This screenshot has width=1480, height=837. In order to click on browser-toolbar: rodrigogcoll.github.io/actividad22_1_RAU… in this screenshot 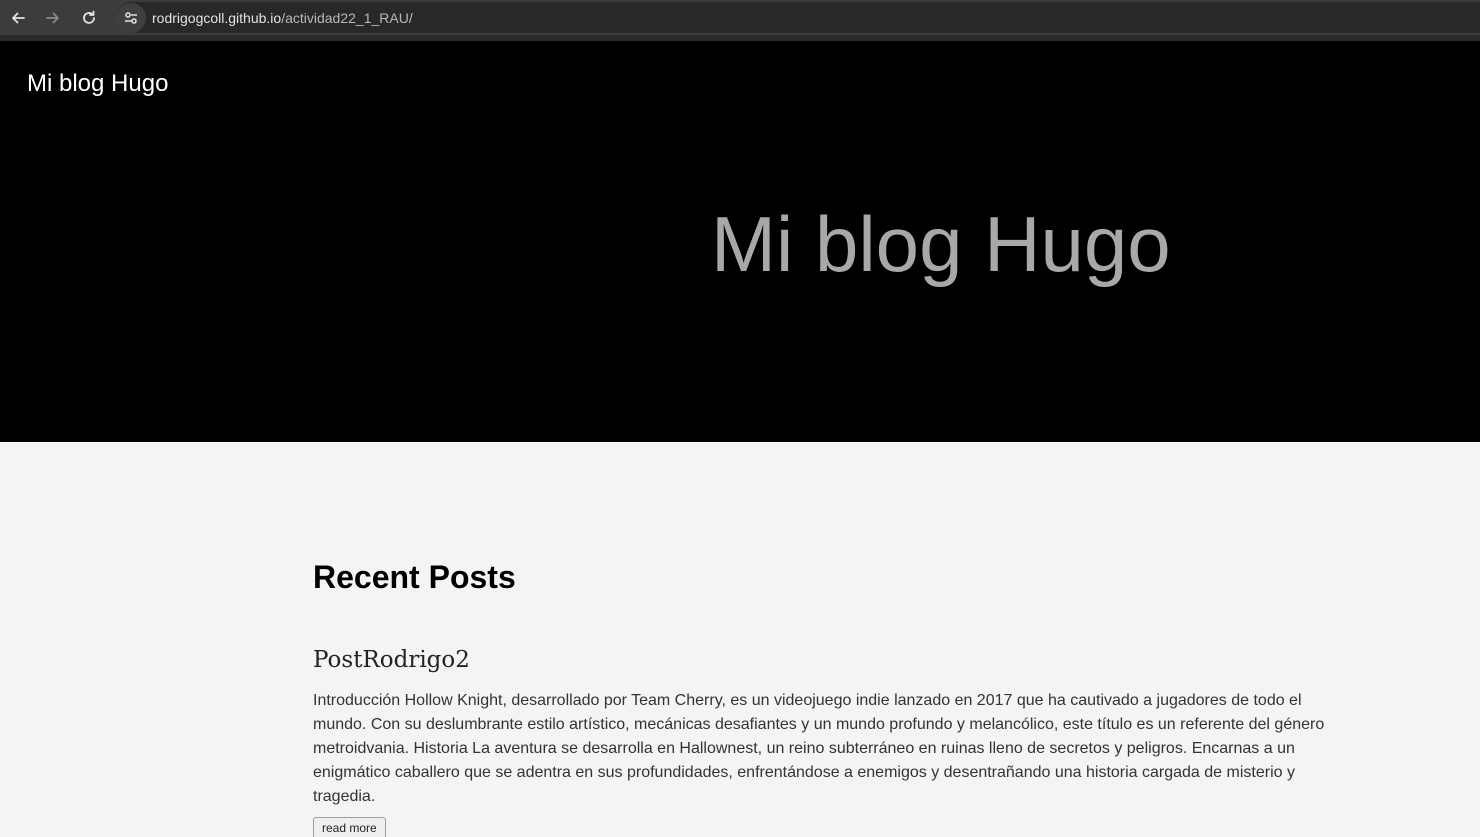, I will do `click(740, 17)`.